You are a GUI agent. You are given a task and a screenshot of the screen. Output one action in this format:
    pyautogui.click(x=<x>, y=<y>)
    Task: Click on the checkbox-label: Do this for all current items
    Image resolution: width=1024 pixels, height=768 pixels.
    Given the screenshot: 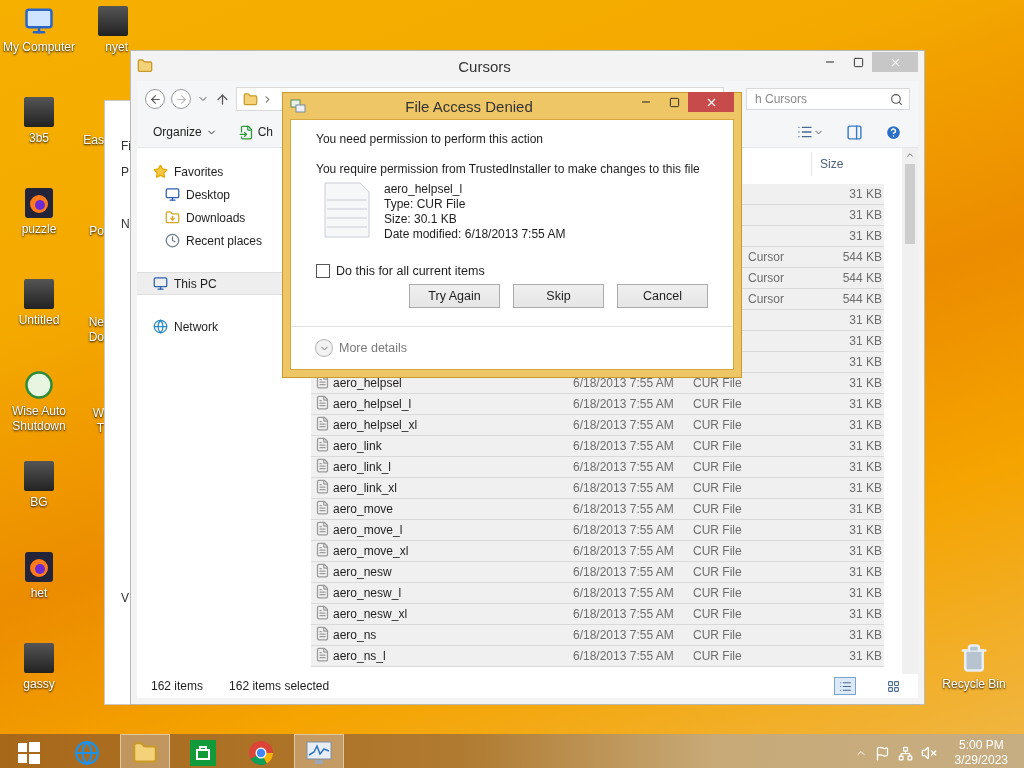 What is the action you would take?
    pyautogui.click(x=410, y=271)
    